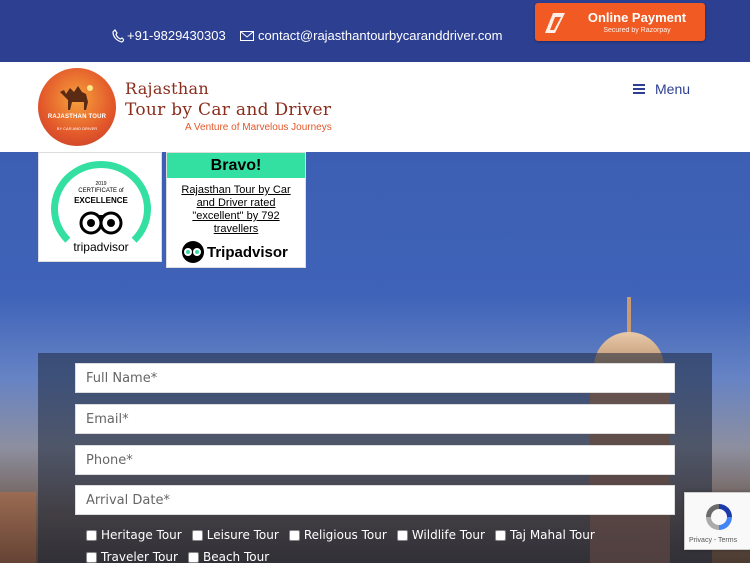 This screenshot has height=563, width=750. What do you see at coordinates (167, 88) in the screenshot?
I see `brand-line-1: Rajasthan` at bounding box center [167, 88].